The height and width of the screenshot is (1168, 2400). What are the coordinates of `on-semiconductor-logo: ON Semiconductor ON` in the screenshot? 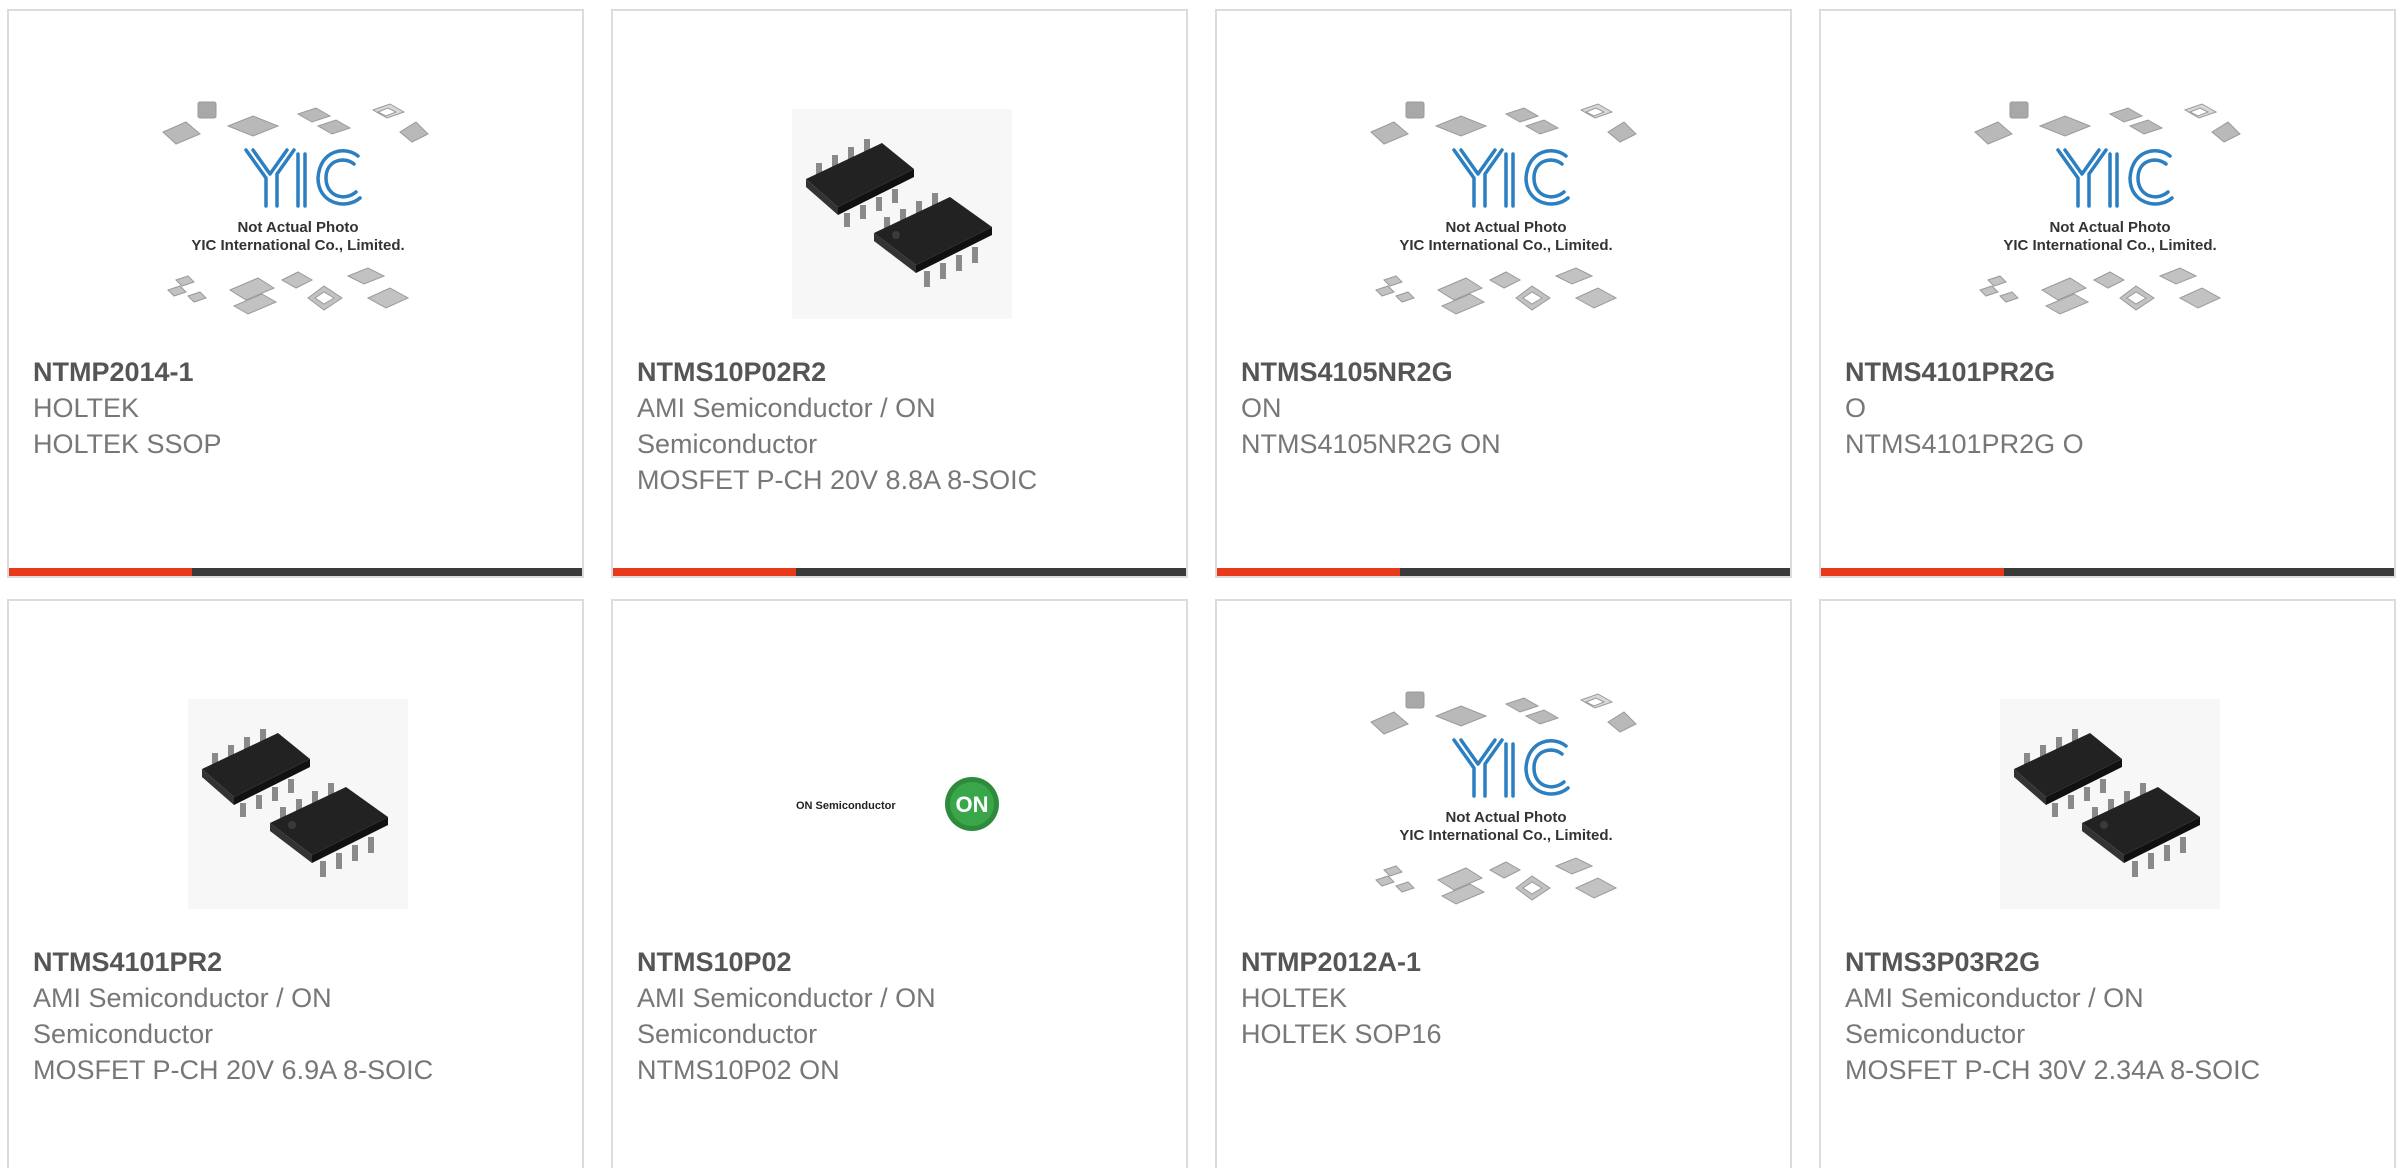 It's located at (897, 804).